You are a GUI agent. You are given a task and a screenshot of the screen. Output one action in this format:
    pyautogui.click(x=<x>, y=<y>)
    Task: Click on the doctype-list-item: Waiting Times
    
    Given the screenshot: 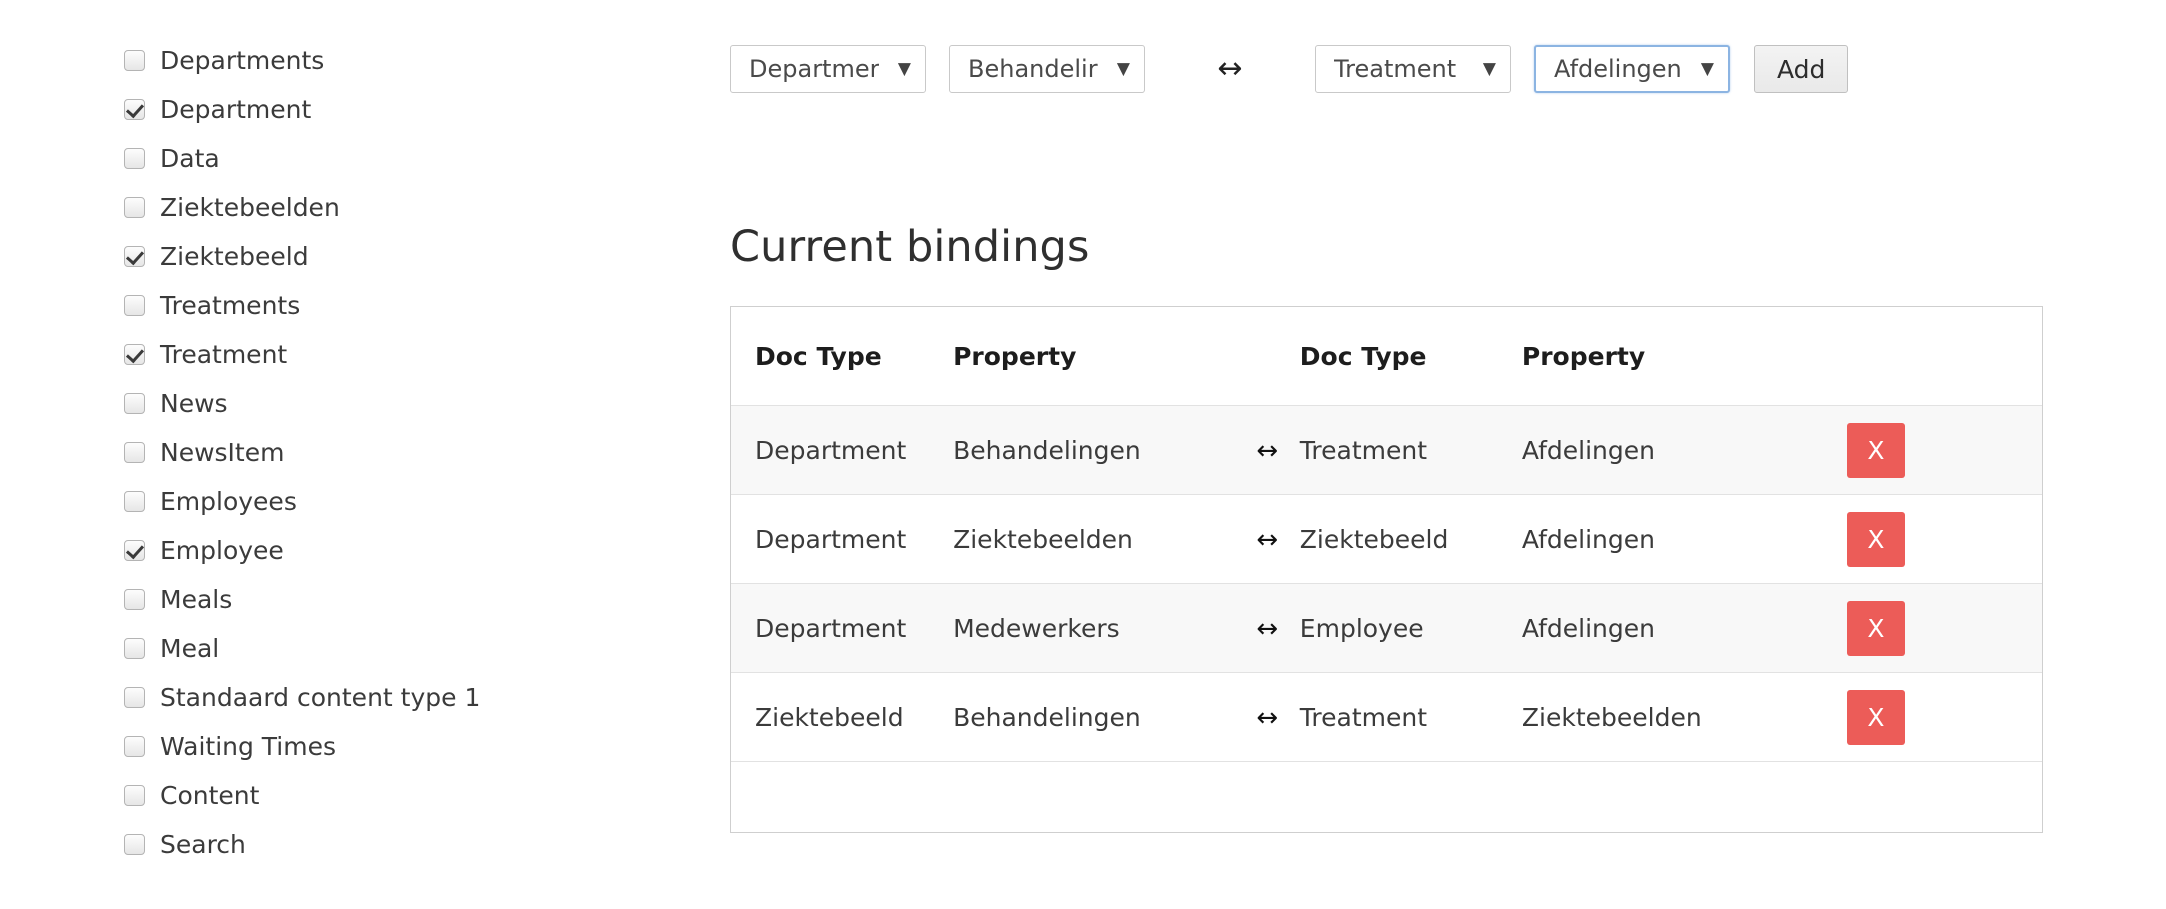 What is the action you would take?
    pyautogui.click(x=364, y=746)
    